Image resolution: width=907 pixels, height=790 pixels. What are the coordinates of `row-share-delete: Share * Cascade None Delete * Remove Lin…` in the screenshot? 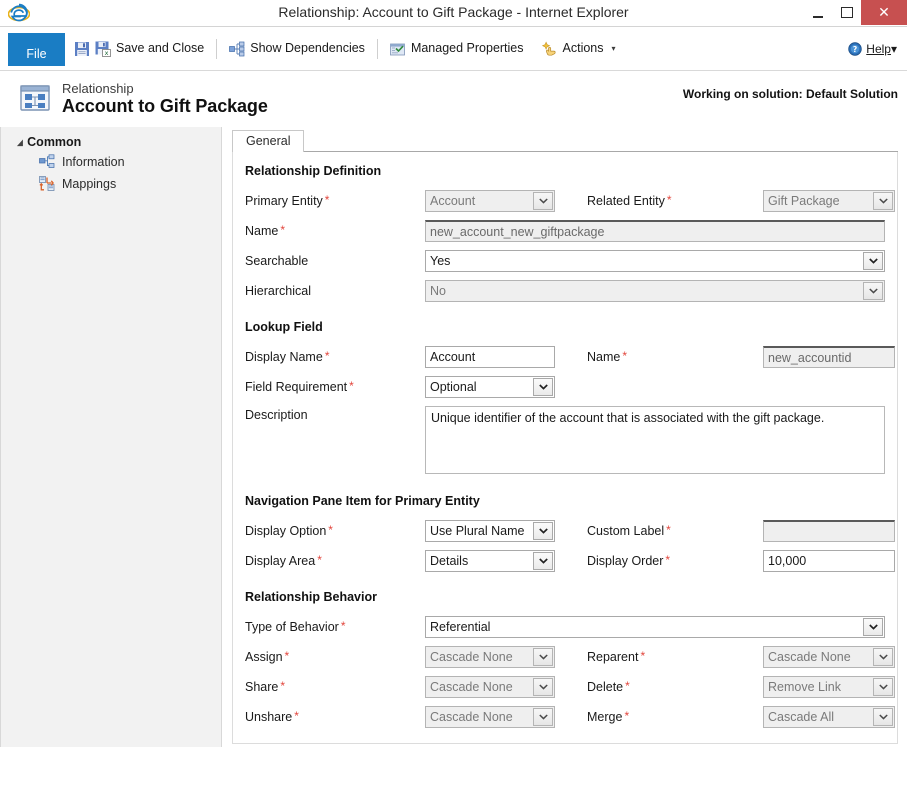 It's located at (571, 687).